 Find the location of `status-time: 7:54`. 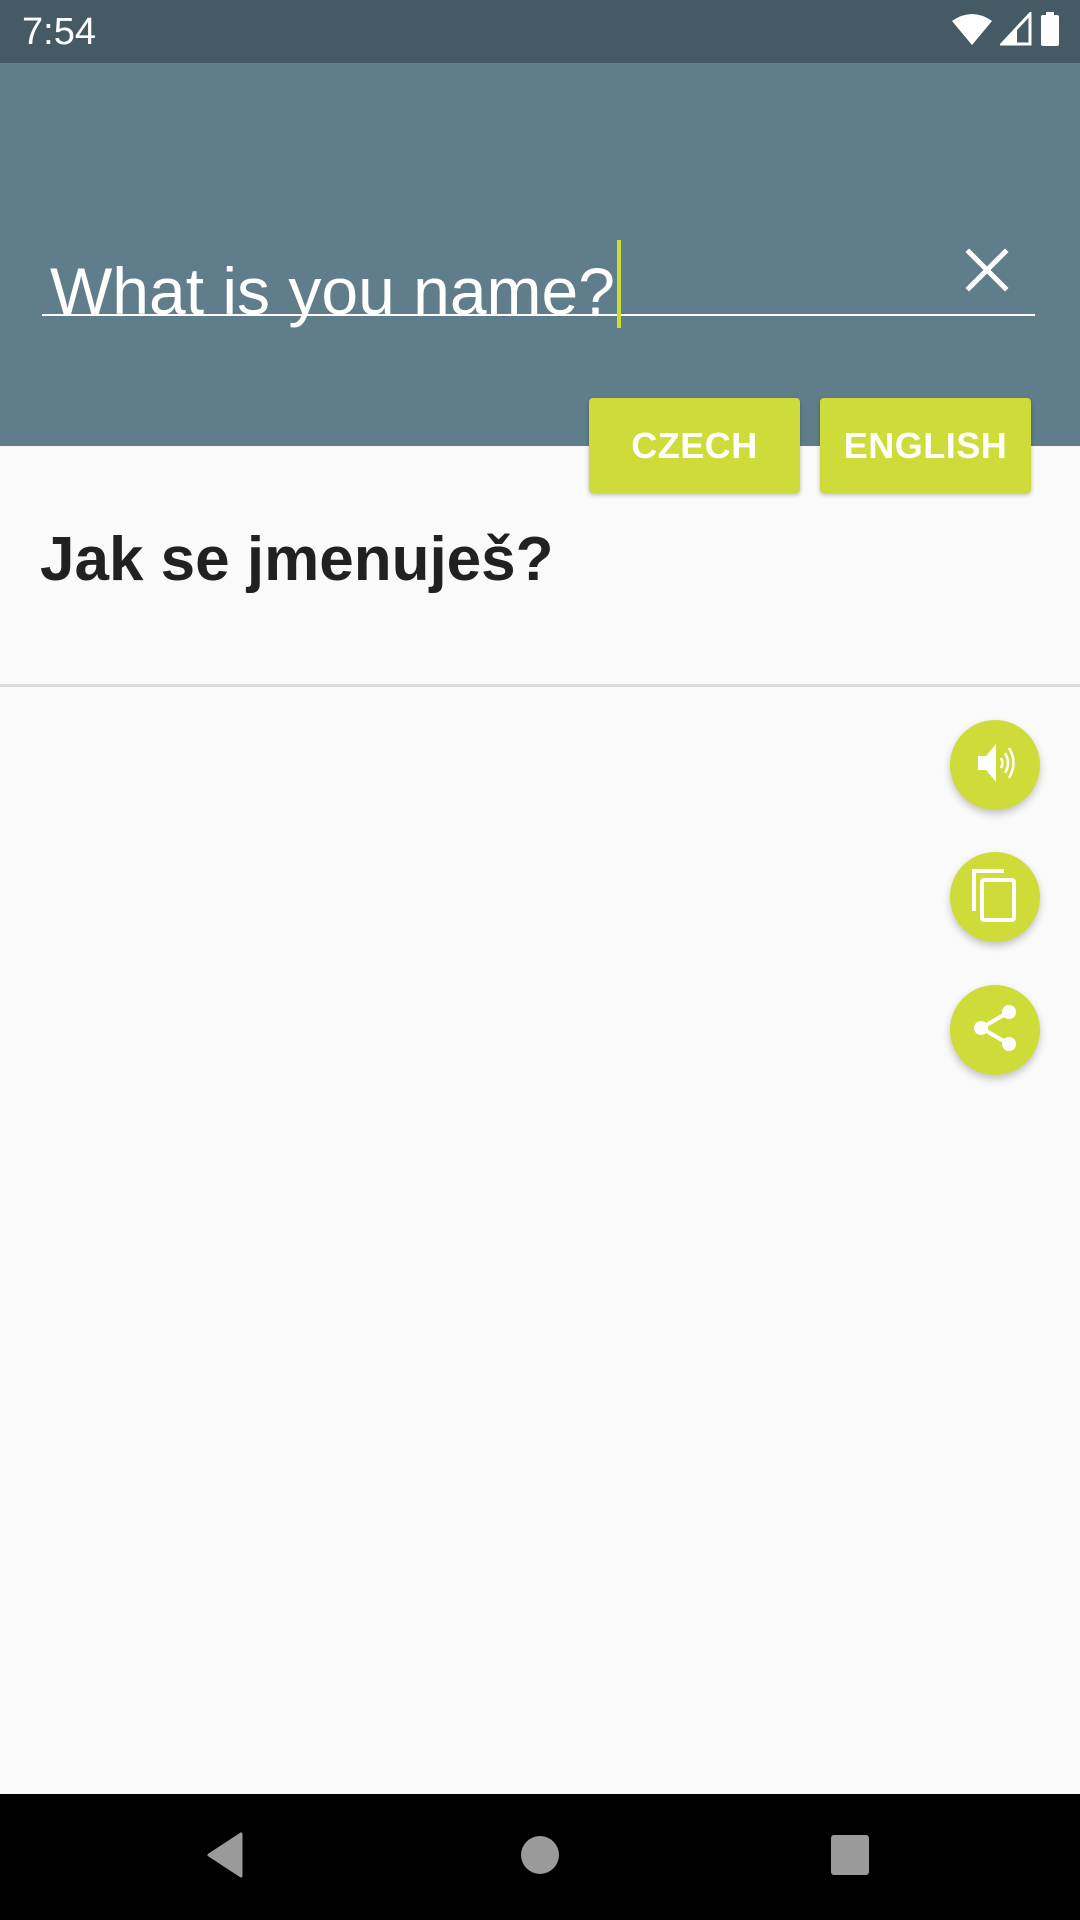

status-time: 7:54 is located at coordinates (59, 32).